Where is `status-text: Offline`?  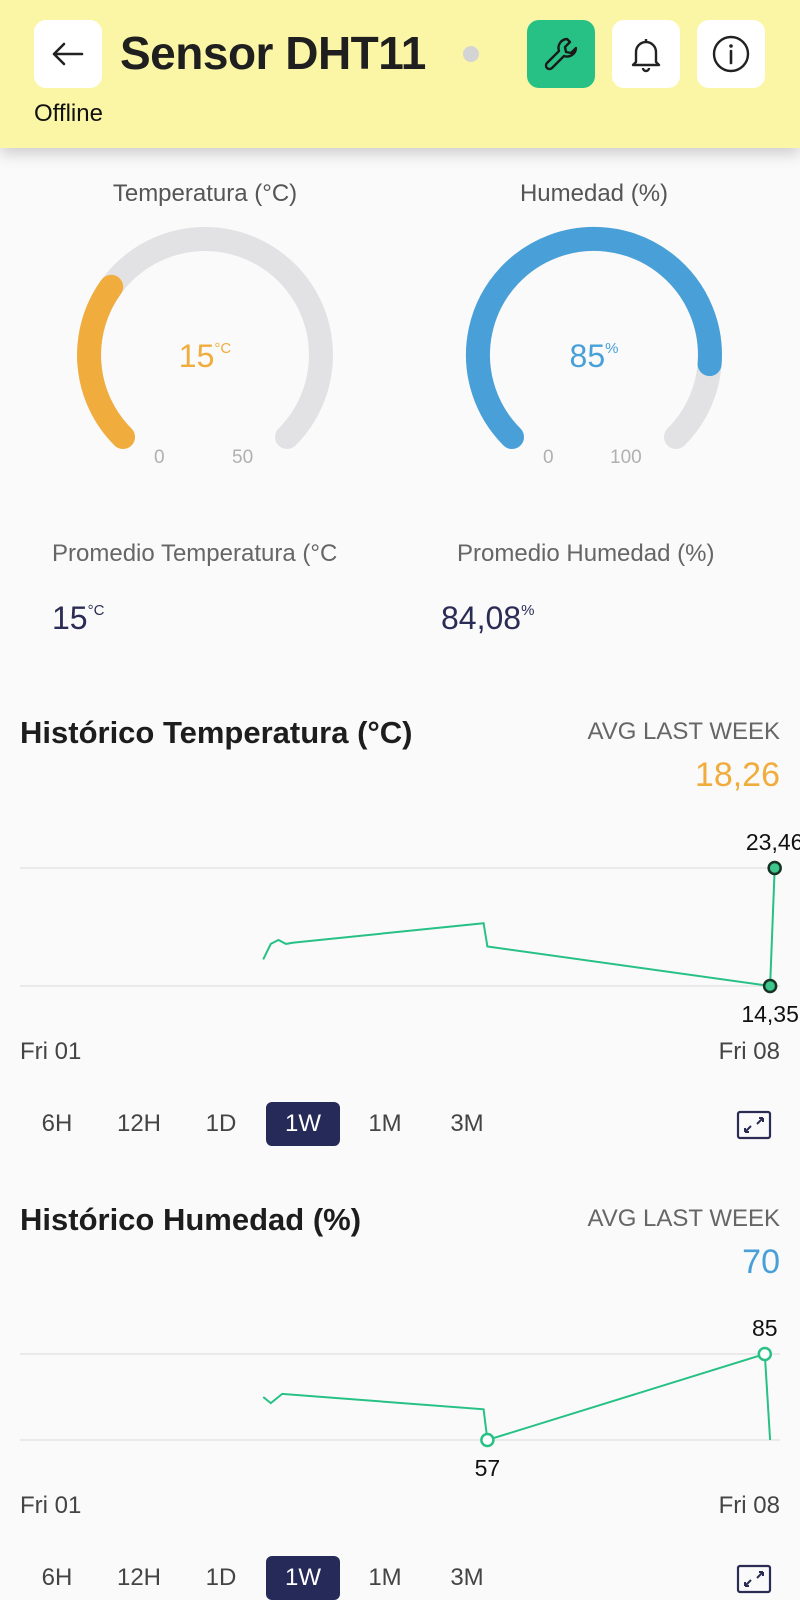 status-text: Offline is located at coordinates (68, 113).